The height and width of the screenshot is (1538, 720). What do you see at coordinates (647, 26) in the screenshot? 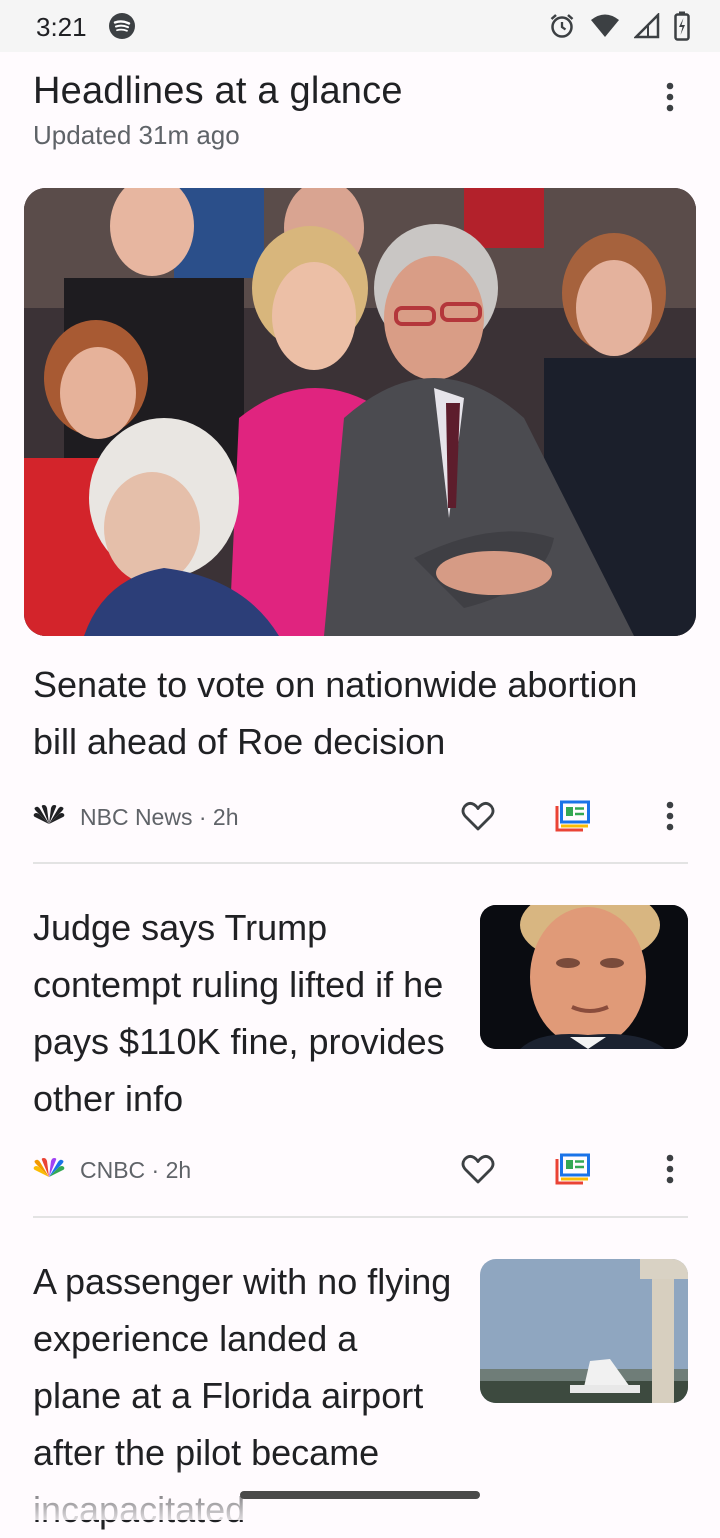
I see `signal-icon` at bounding box center [647, 26].